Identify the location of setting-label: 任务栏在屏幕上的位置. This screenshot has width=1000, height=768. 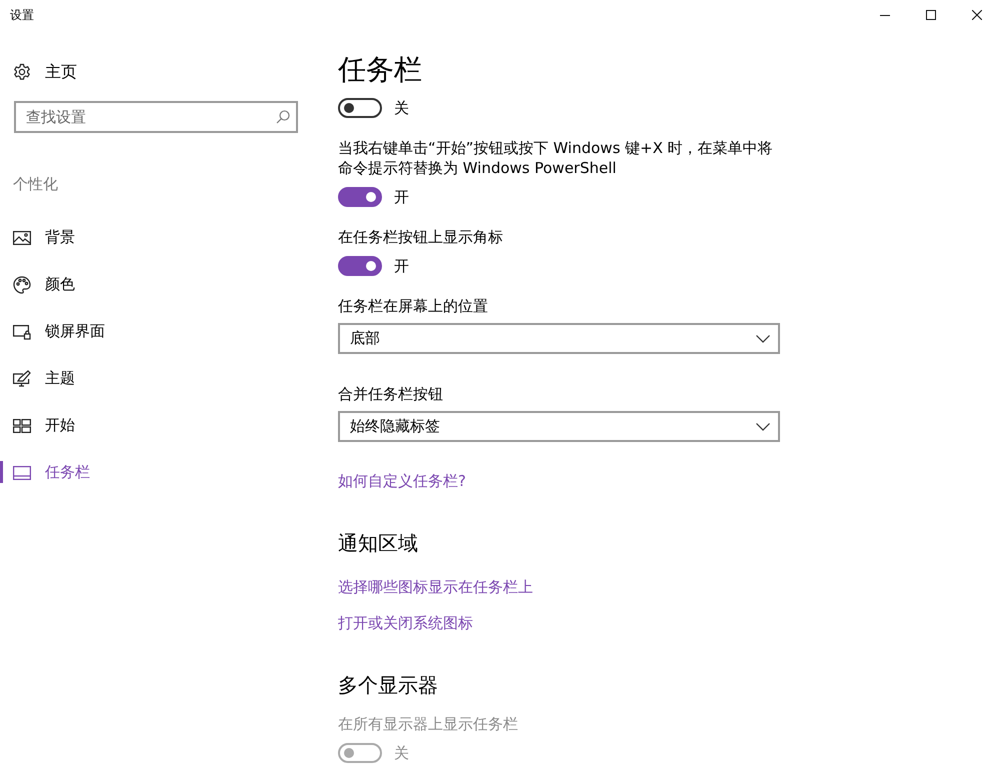
(413, 306).